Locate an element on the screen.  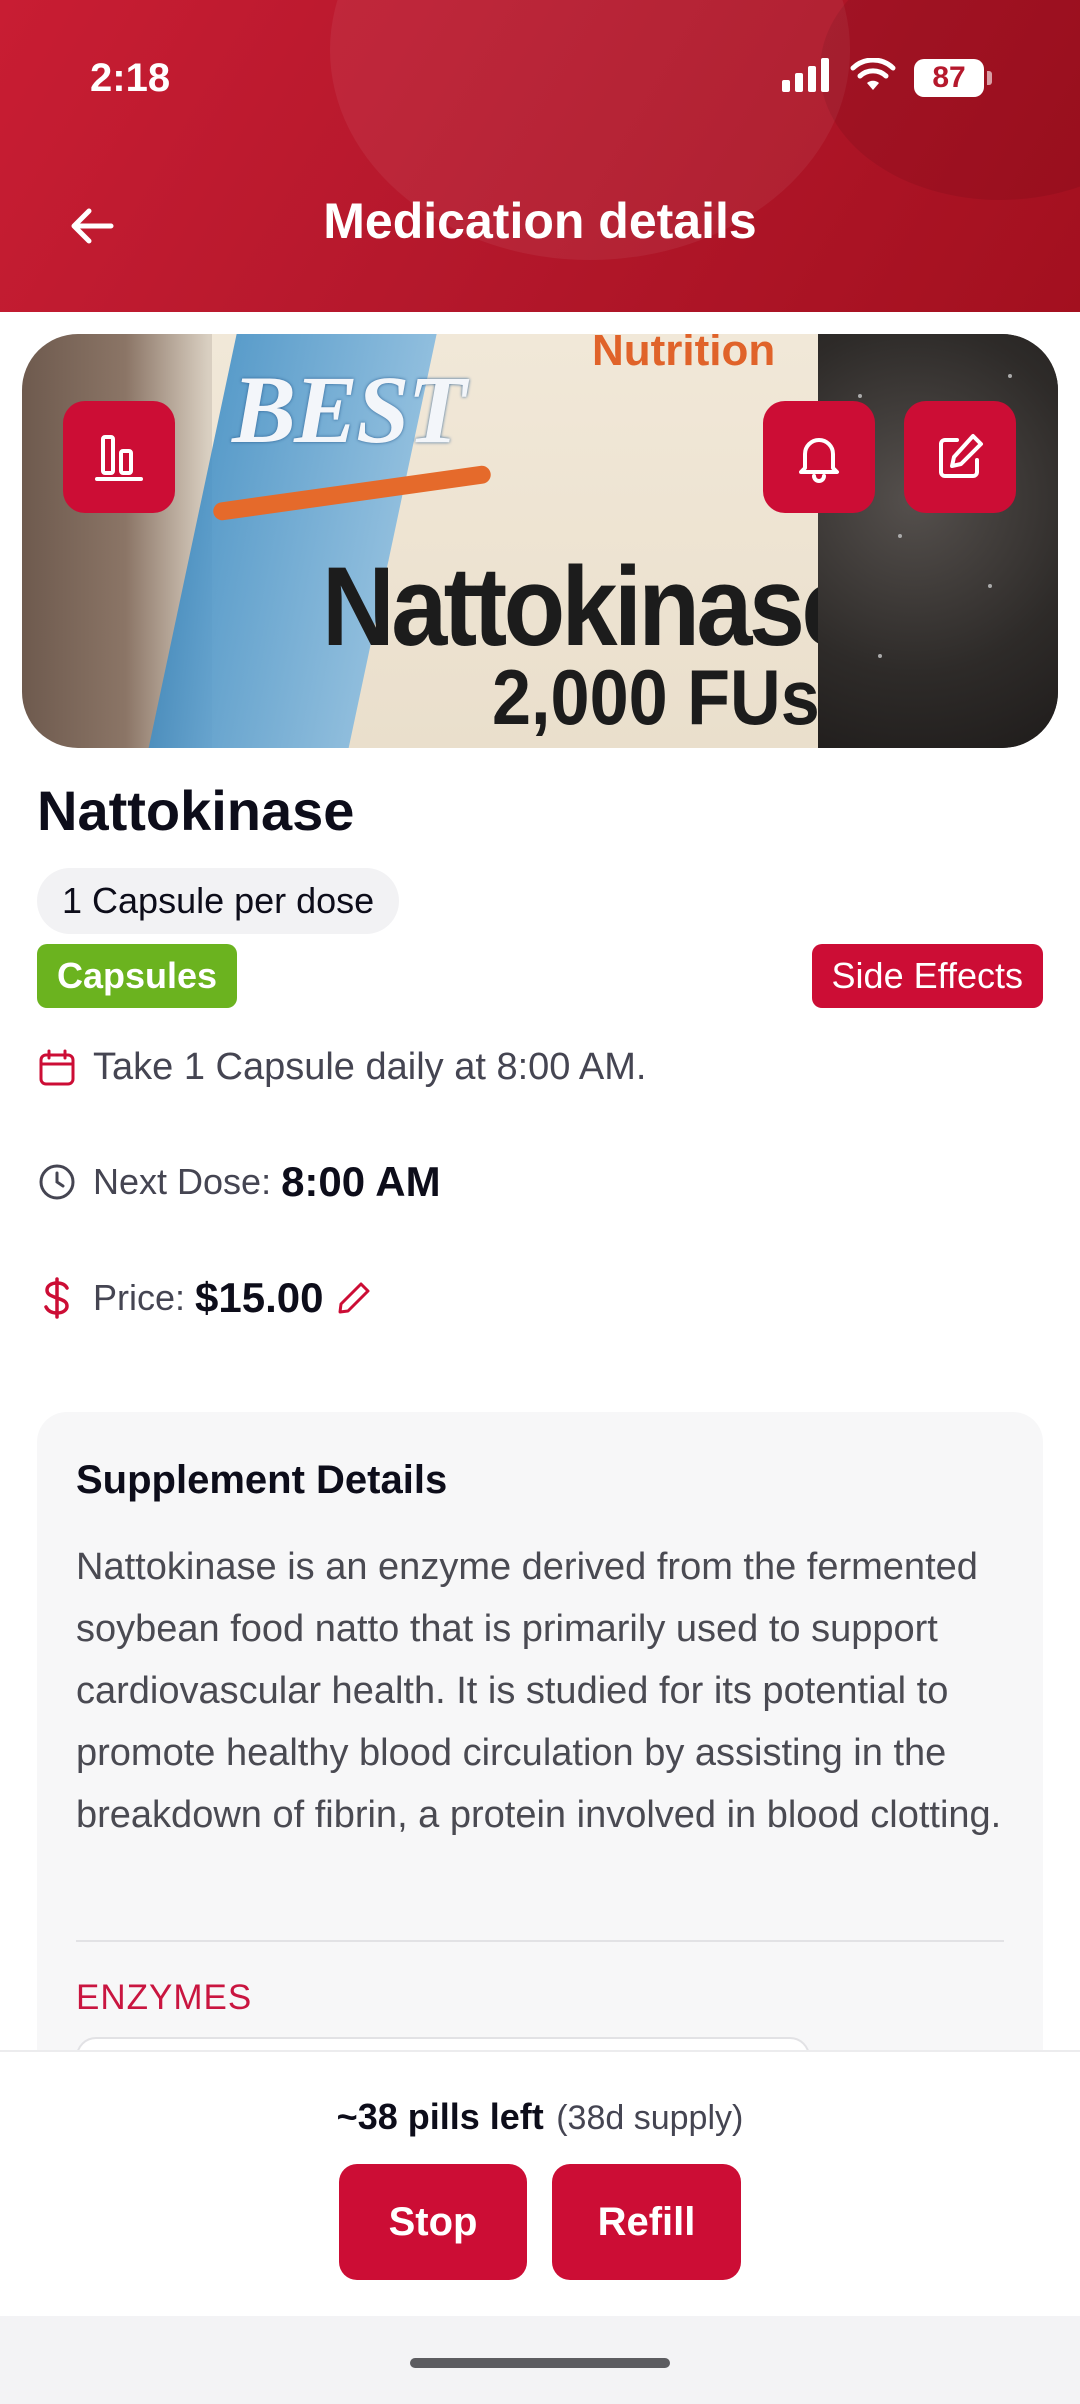
pencil-icon is located at coordinates (353, 1298).